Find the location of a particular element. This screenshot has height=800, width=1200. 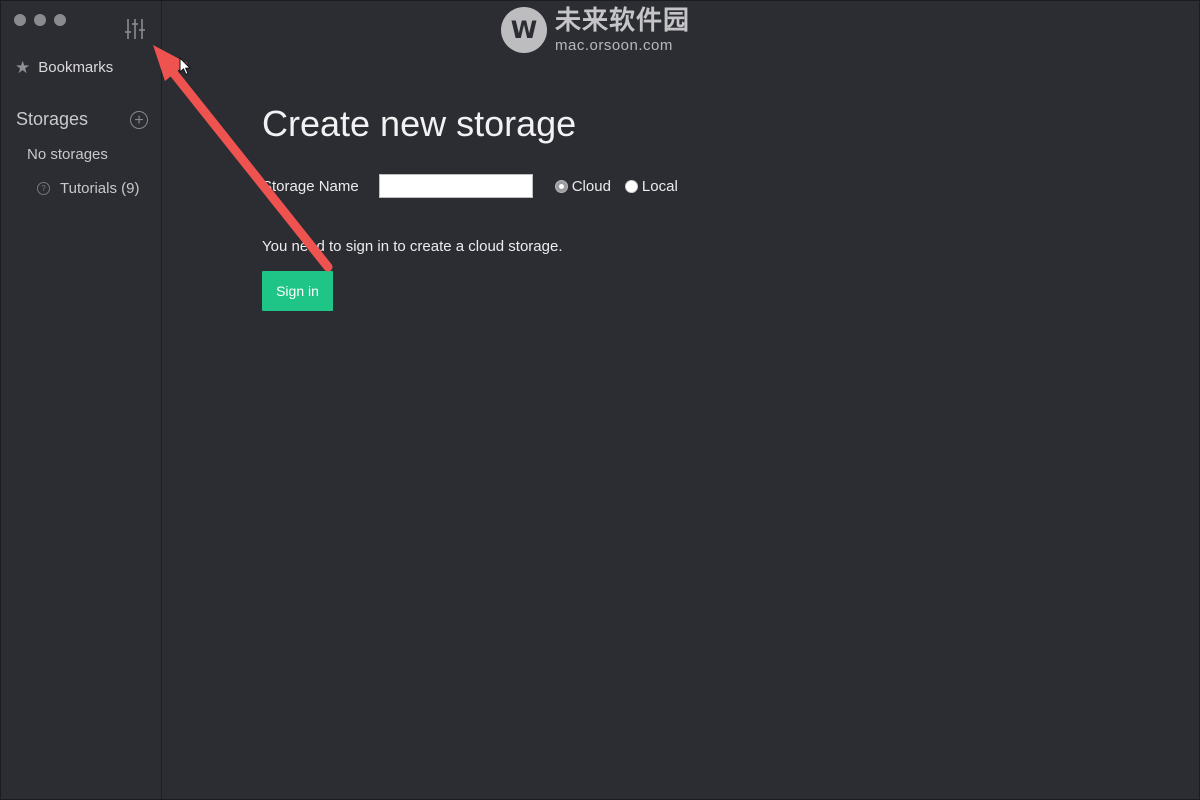

star-icon: ★ is located at coordinates (23, 67).